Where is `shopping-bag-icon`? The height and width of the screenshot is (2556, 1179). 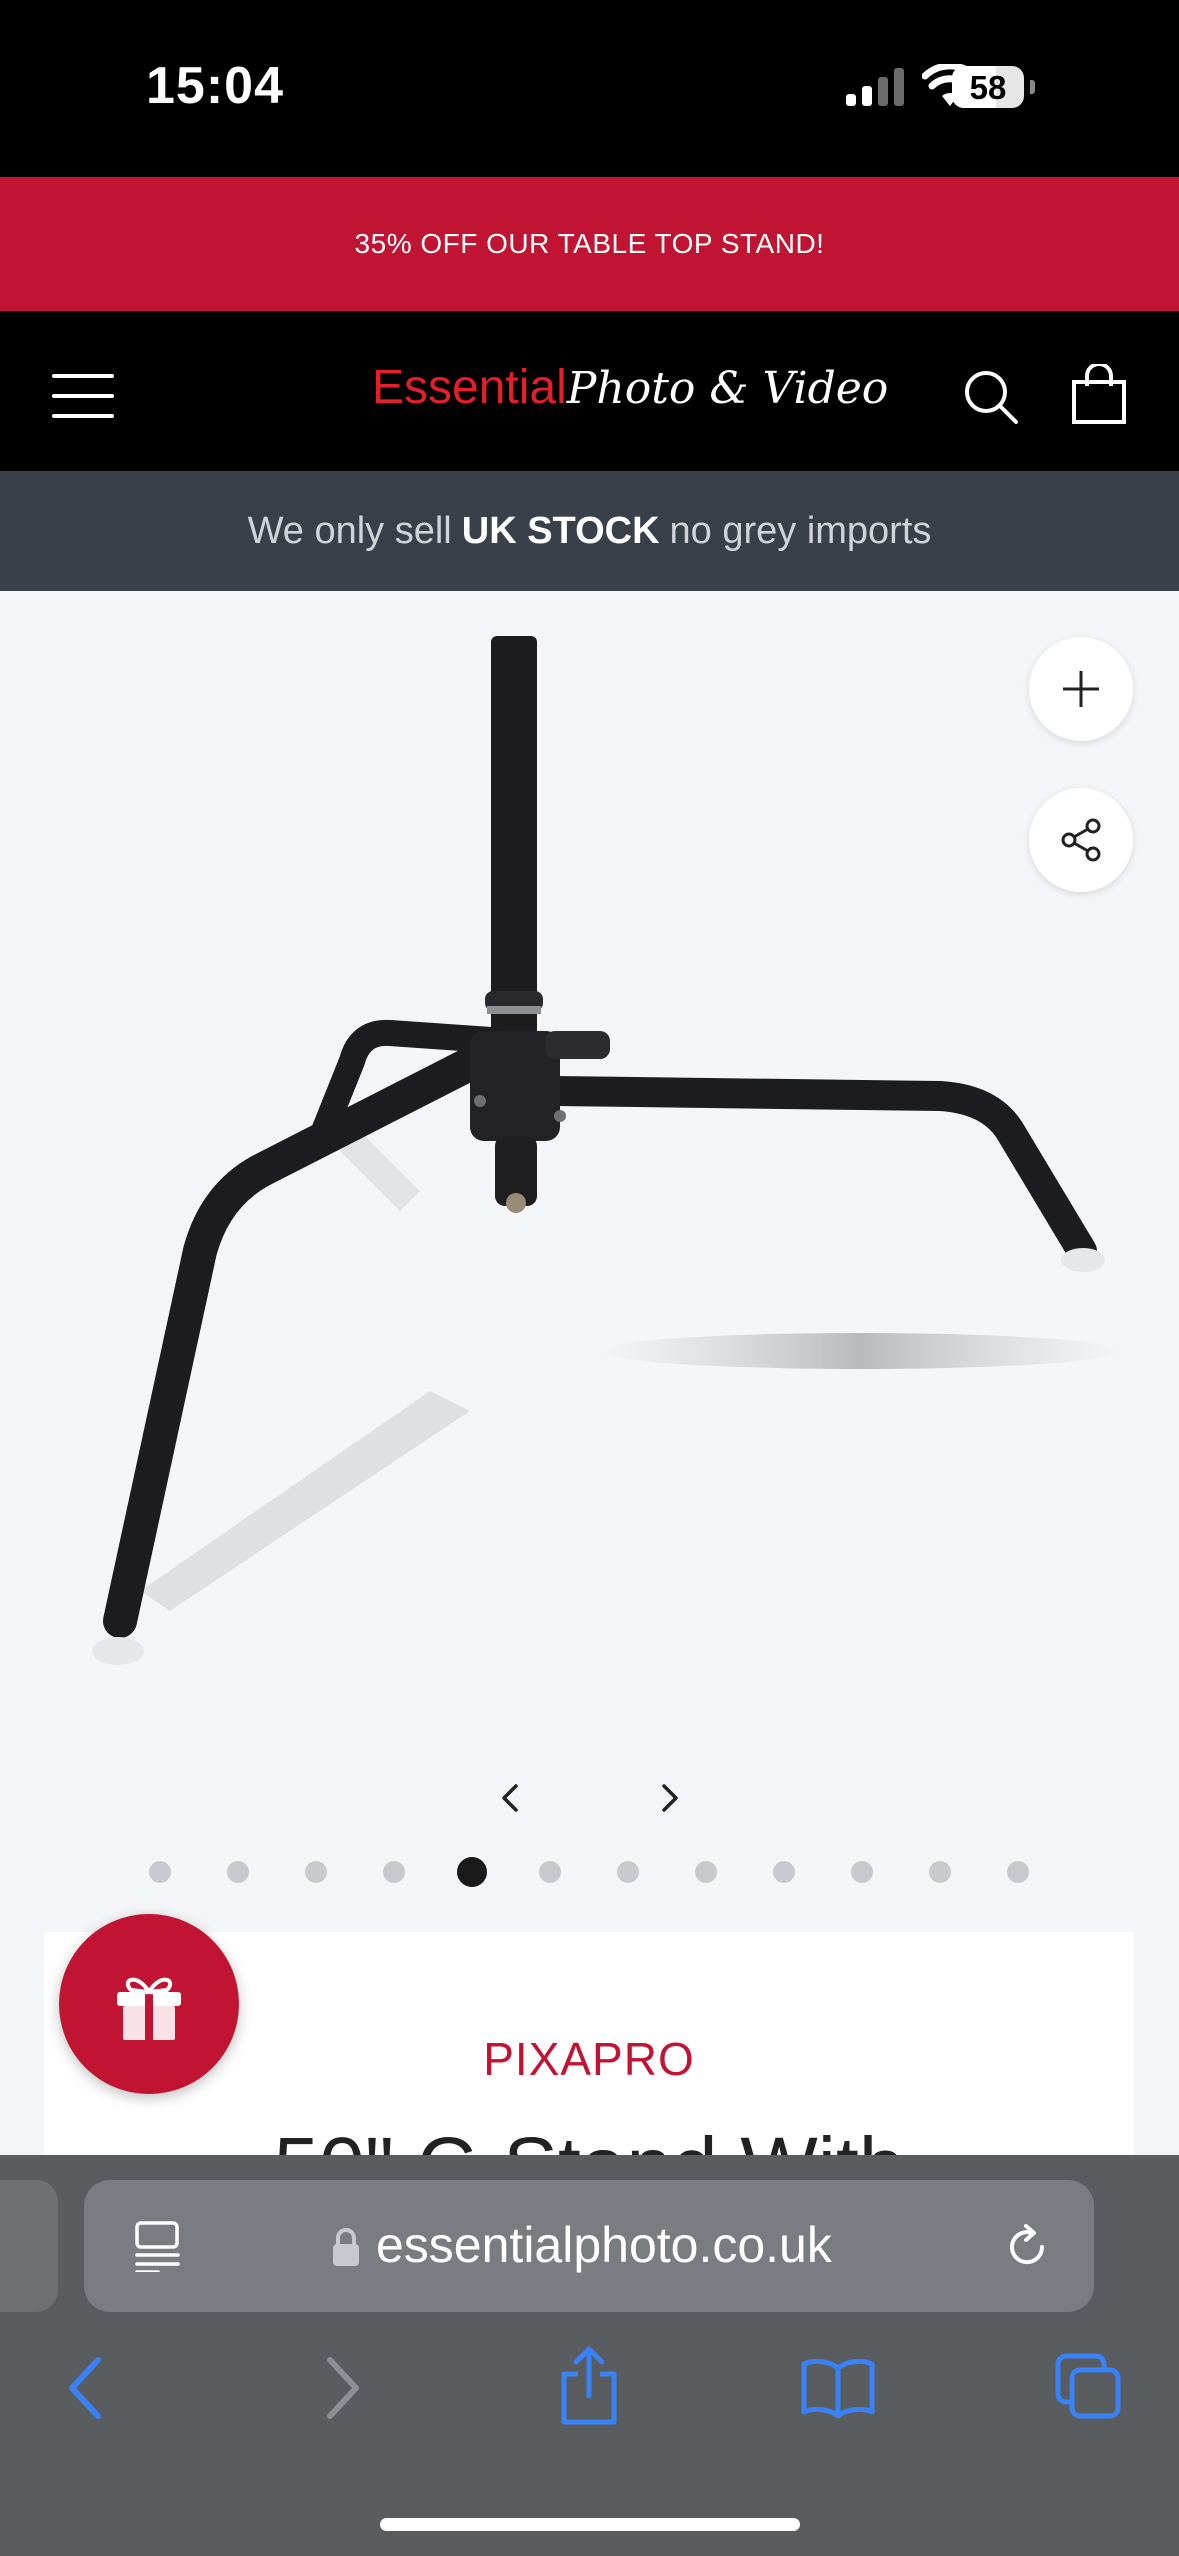 shopping-bag-icon is located at coordinates (1099, 395).